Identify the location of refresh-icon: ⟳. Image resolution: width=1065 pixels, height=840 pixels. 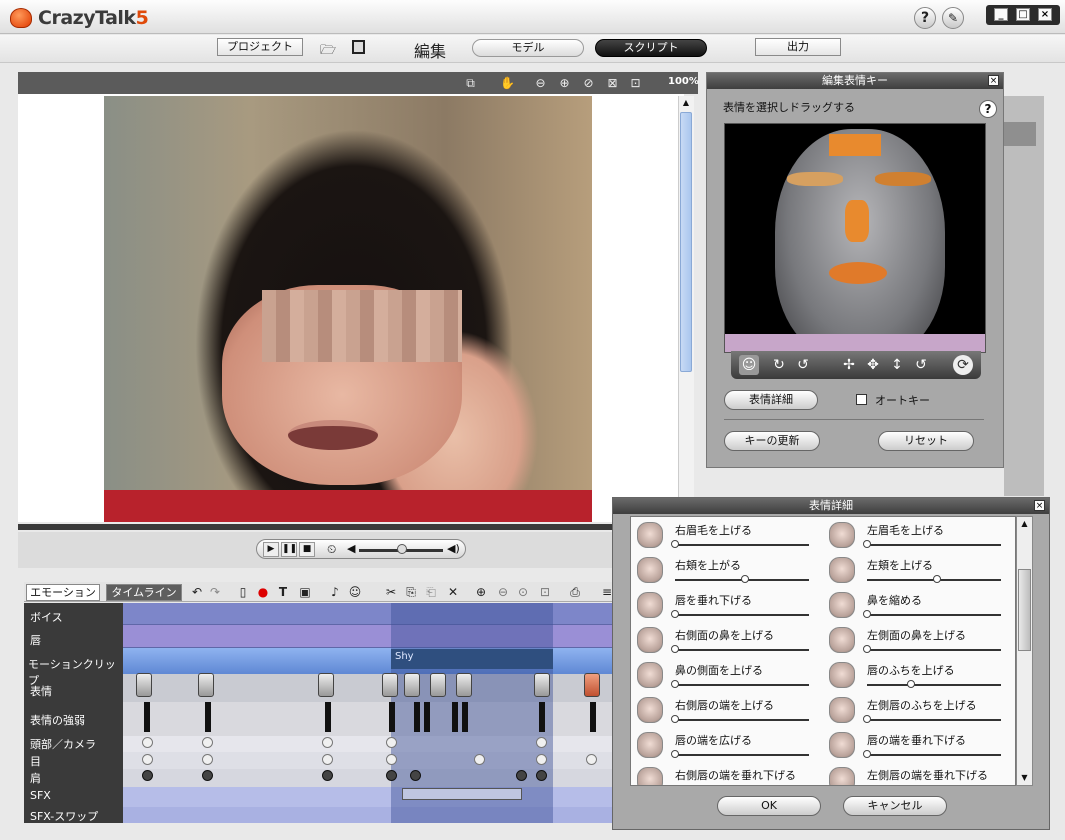
(963, 365).